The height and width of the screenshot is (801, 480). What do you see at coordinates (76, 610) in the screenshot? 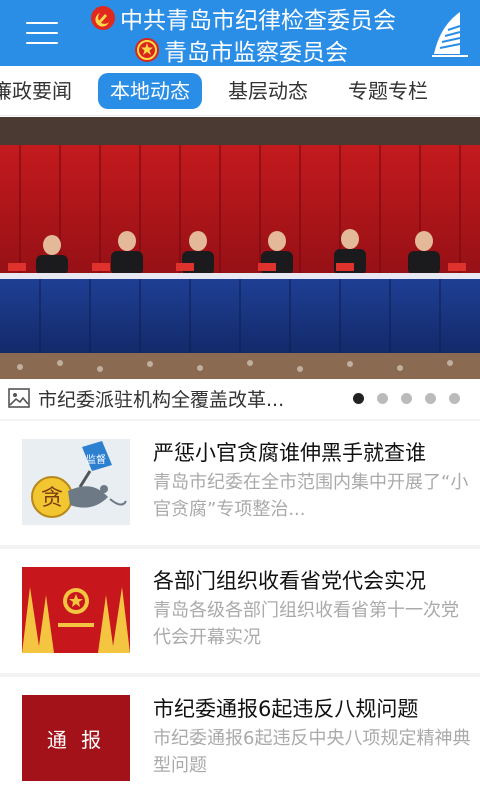
I see `news-thumbnail` at bounding box center [76, 610].